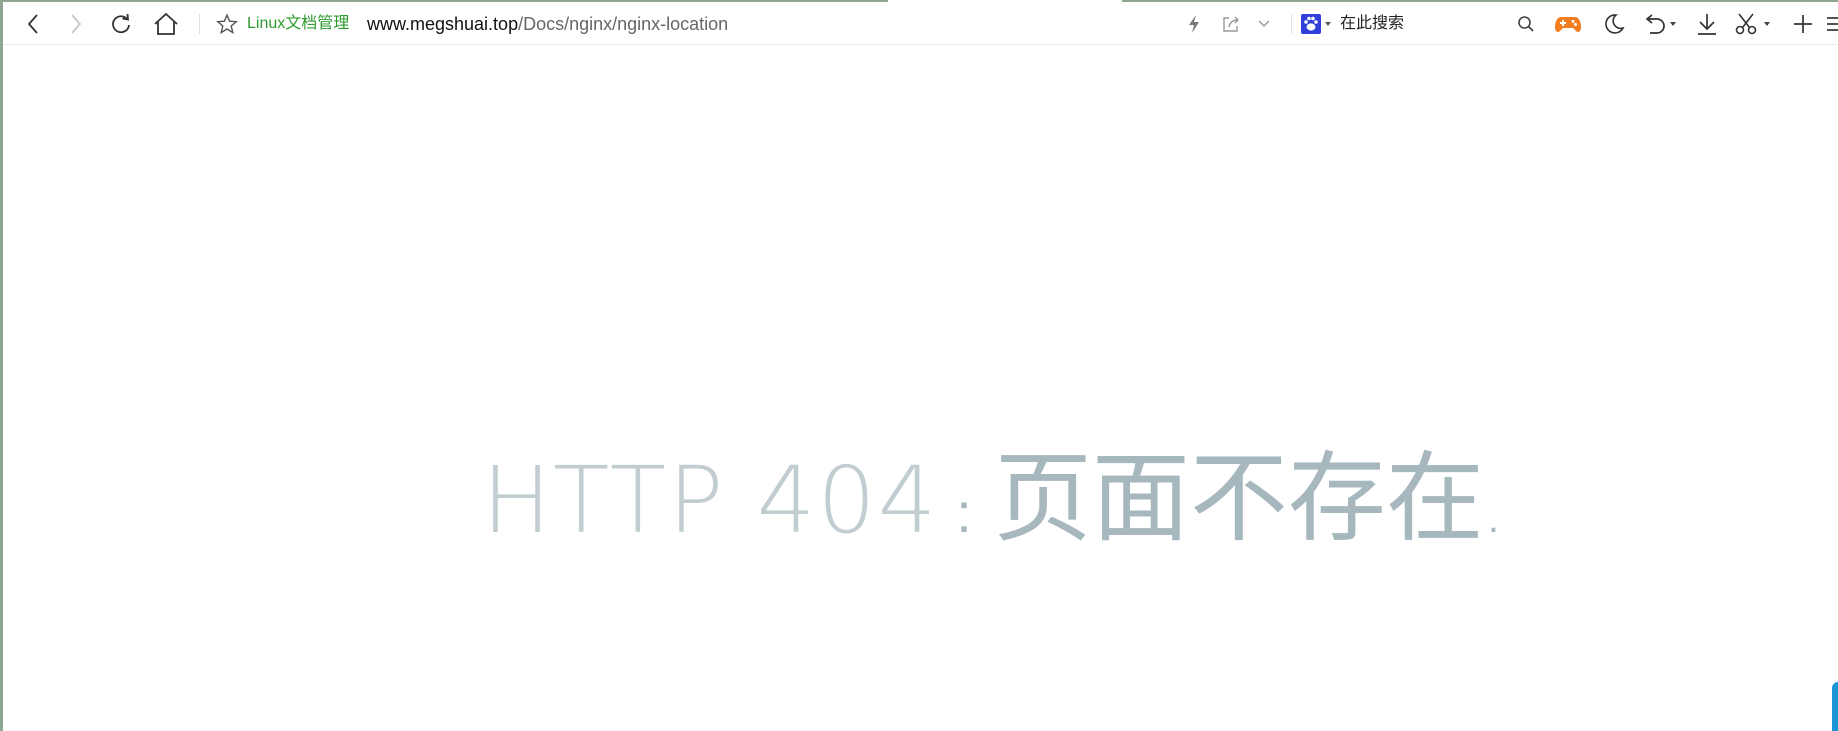 Image resolution: width=1838 pixels, height=731 pixels. What do you see at coordinates (623, 24) in the screenshot?
I see `url-path: /Docs/nginx/nginx-location` at bounding box center [623, 24].